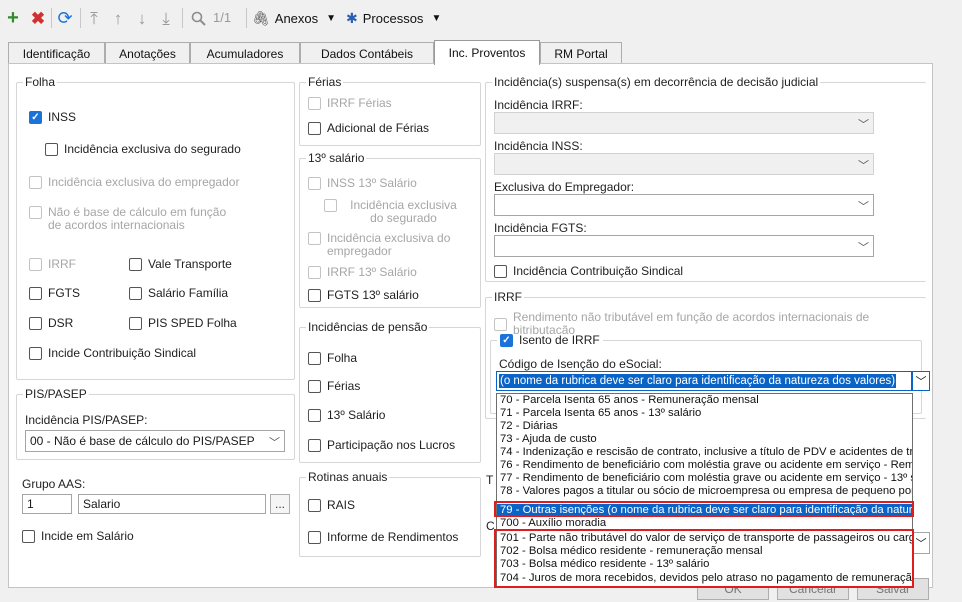 The height and width of the screenshot is (602, 962). What do you see at coordinates (245, 53) in the screenshot?
I see `tab-acumuladores: Acumuladores` at bounding box center [245, 53].